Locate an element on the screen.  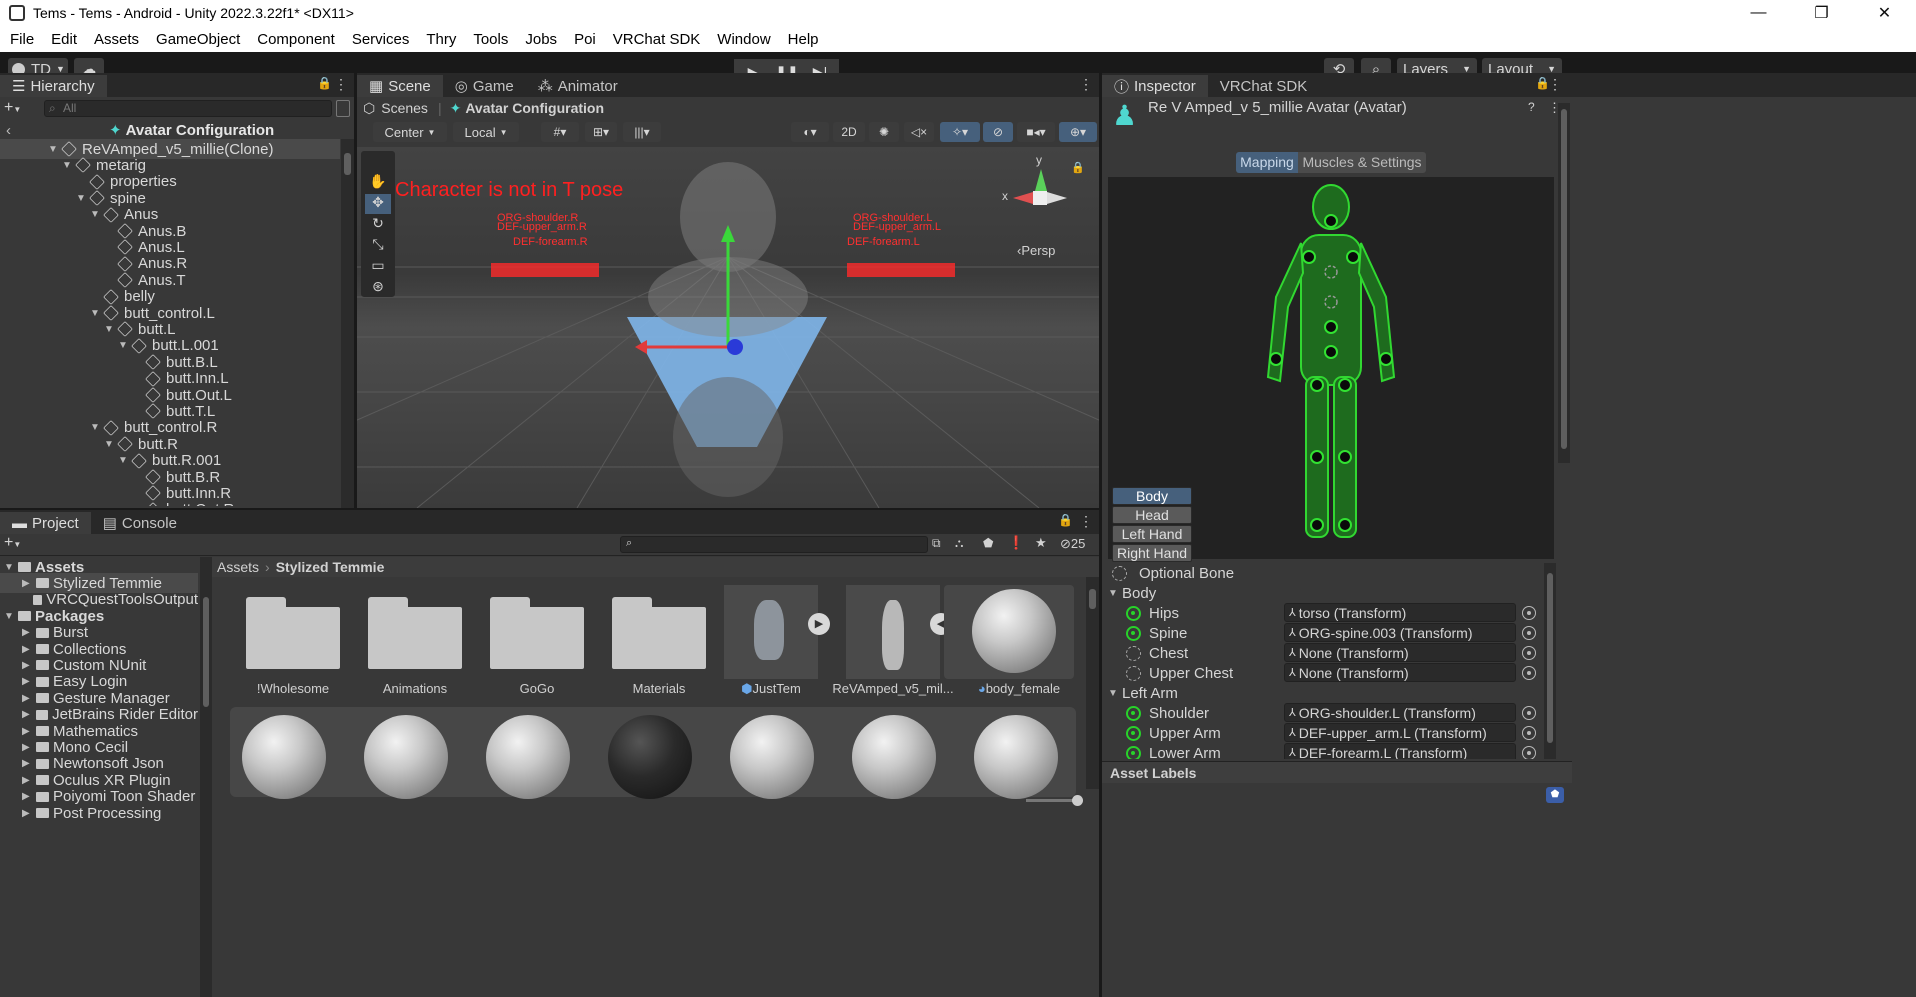
menu-component: Component is located at coordinates (296, 39).